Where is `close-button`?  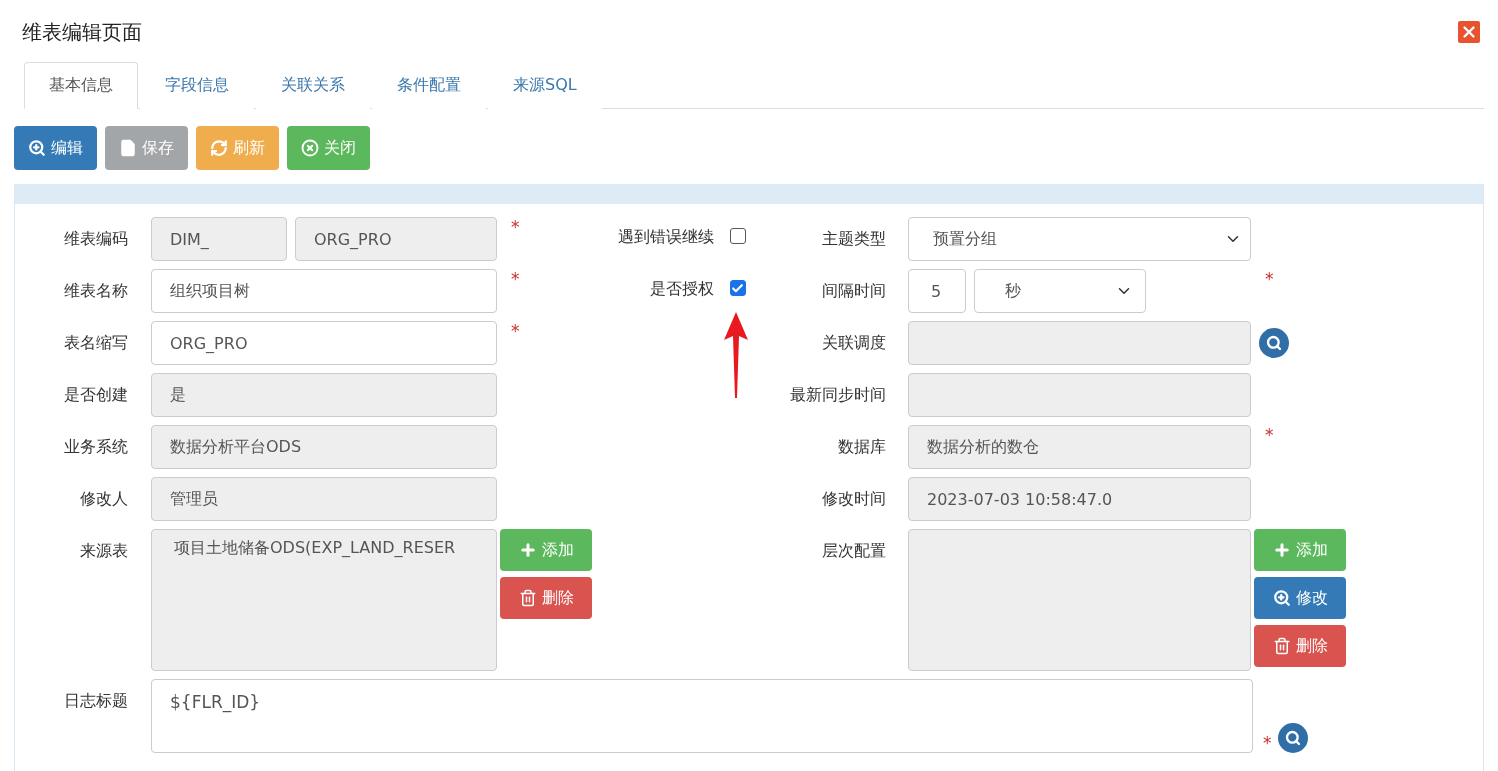
close-button is located at coordinates (1469, 32).